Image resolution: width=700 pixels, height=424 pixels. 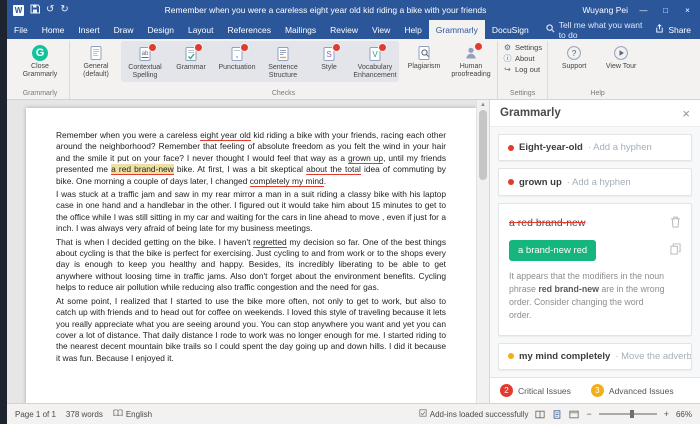 I want to click on word-count: 378 words, so click(x=84, y=414).